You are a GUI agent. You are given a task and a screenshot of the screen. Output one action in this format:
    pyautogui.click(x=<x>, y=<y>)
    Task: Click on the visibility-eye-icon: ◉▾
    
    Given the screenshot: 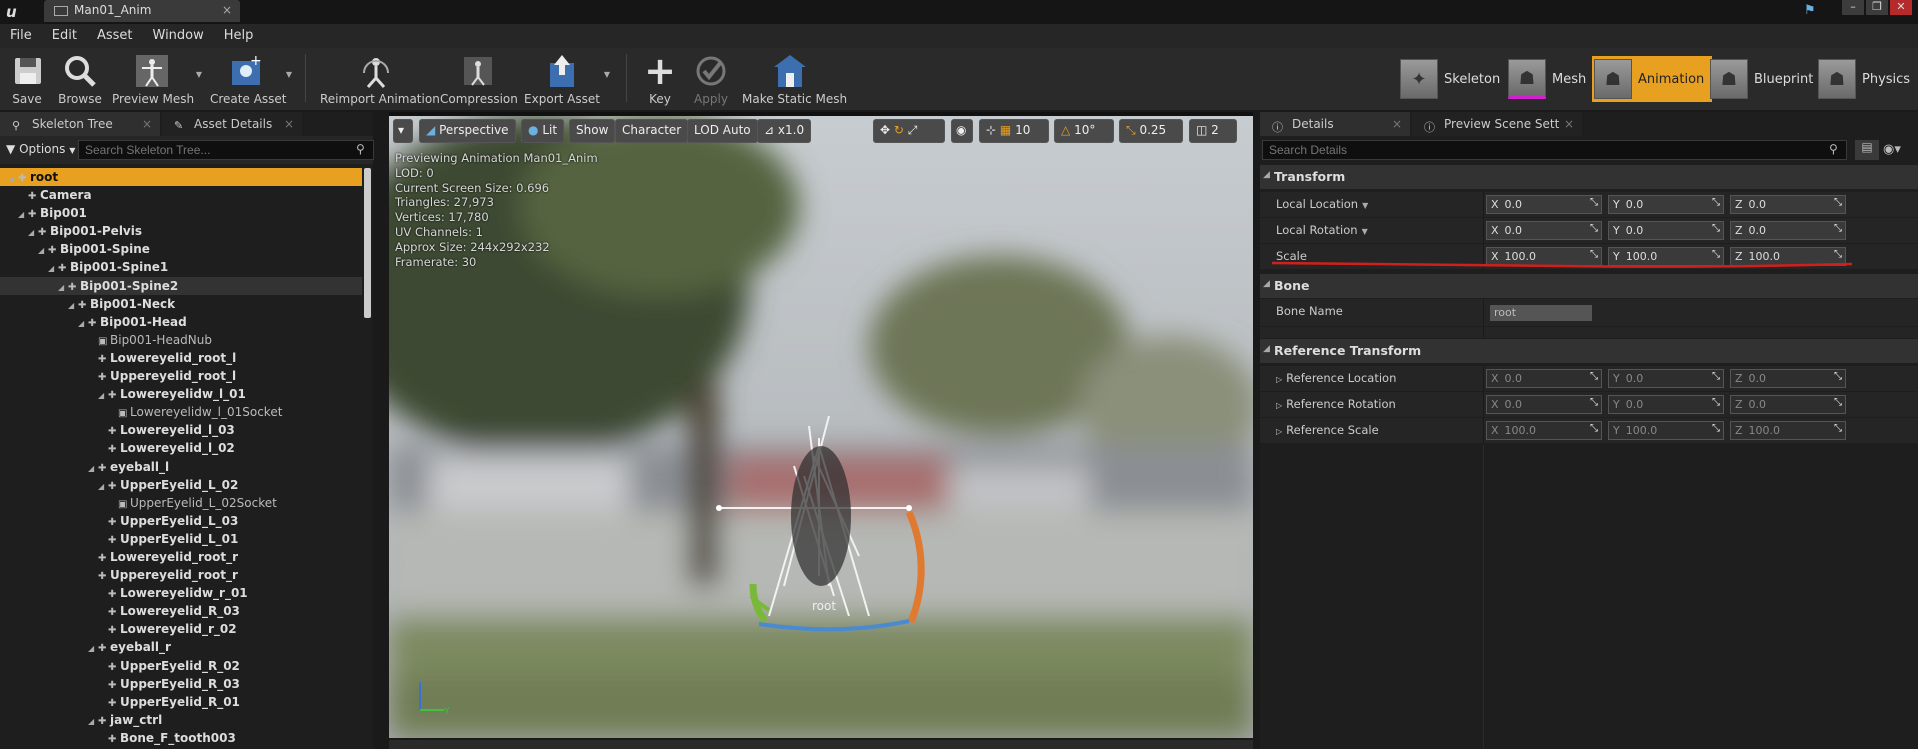 What is the action you would take?
    pyautogui.click(x=1892, y=149)
    